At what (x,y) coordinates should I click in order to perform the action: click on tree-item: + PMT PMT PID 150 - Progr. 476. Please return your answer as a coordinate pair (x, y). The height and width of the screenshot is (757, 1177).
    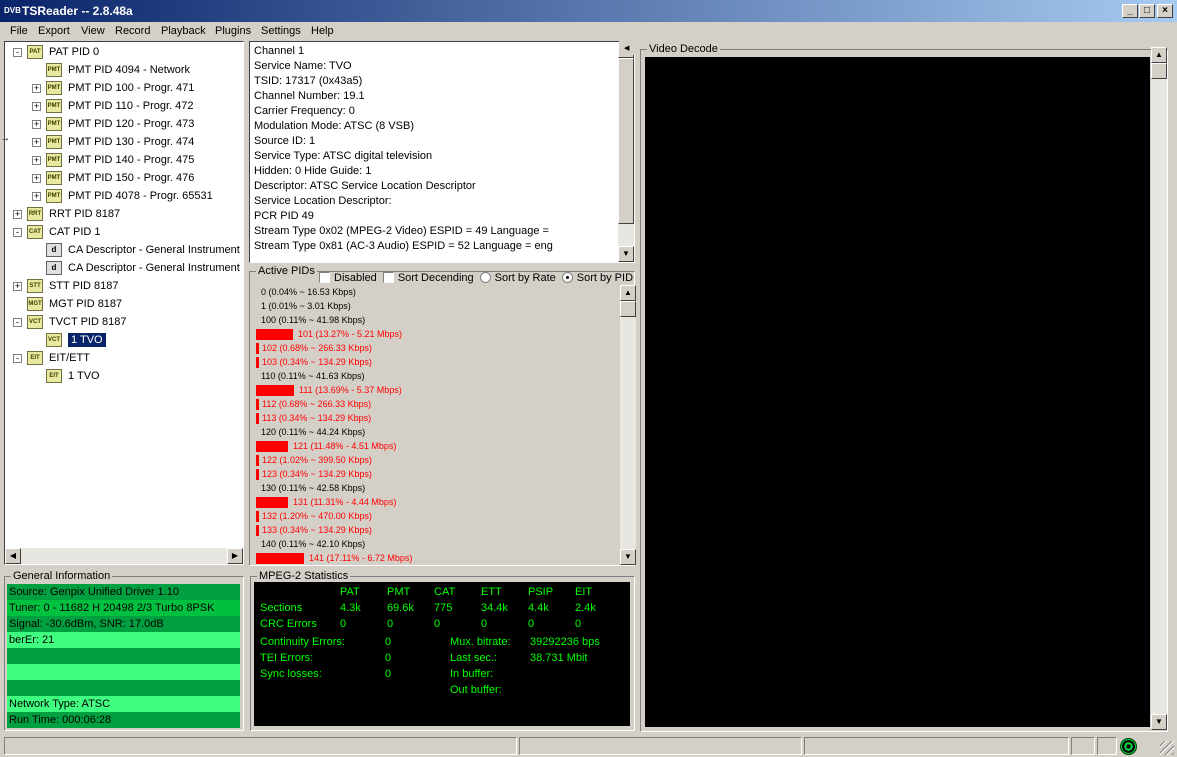
    Looking at the image, I should click on (124, 178).